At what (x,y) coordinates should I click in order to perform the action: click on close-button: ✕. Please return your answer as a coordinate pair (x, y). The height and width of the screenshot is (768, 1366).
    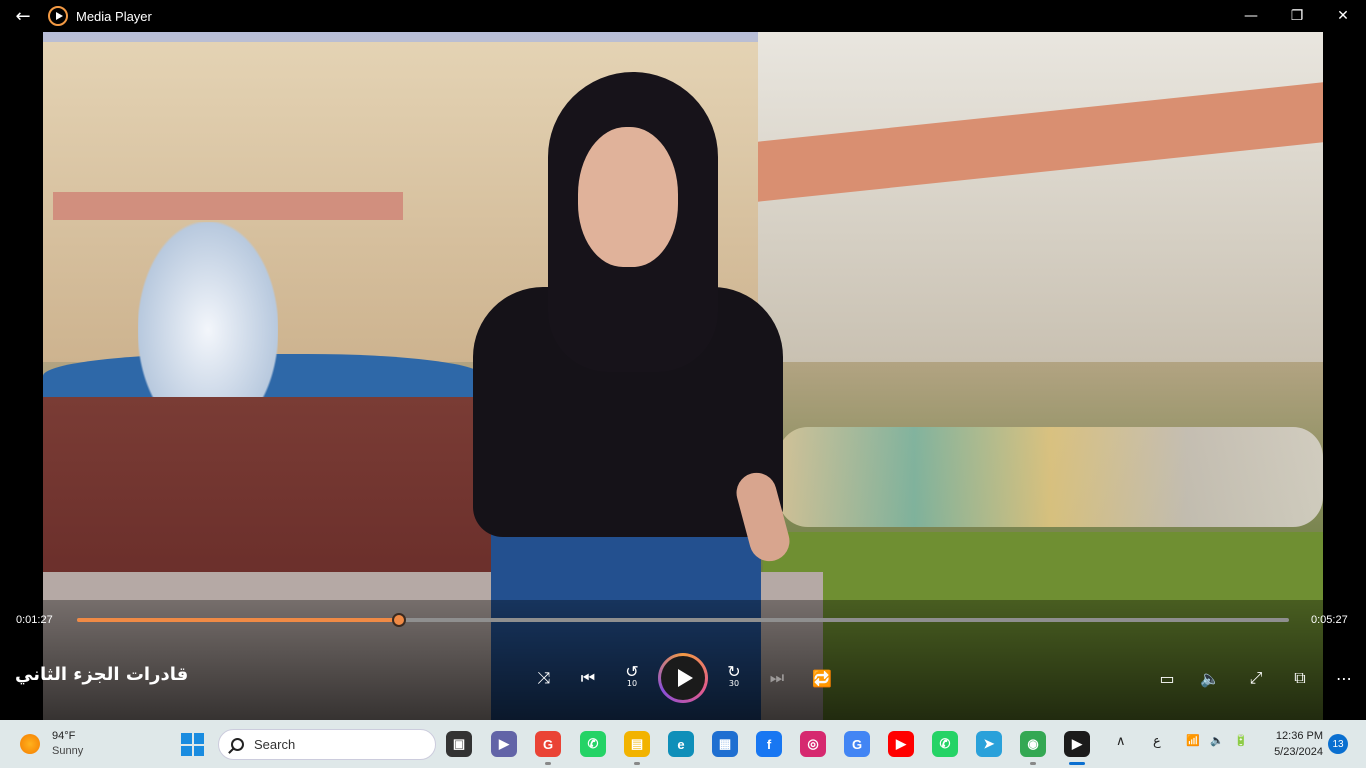
    Looking at the image, I should click on (1343, 16).